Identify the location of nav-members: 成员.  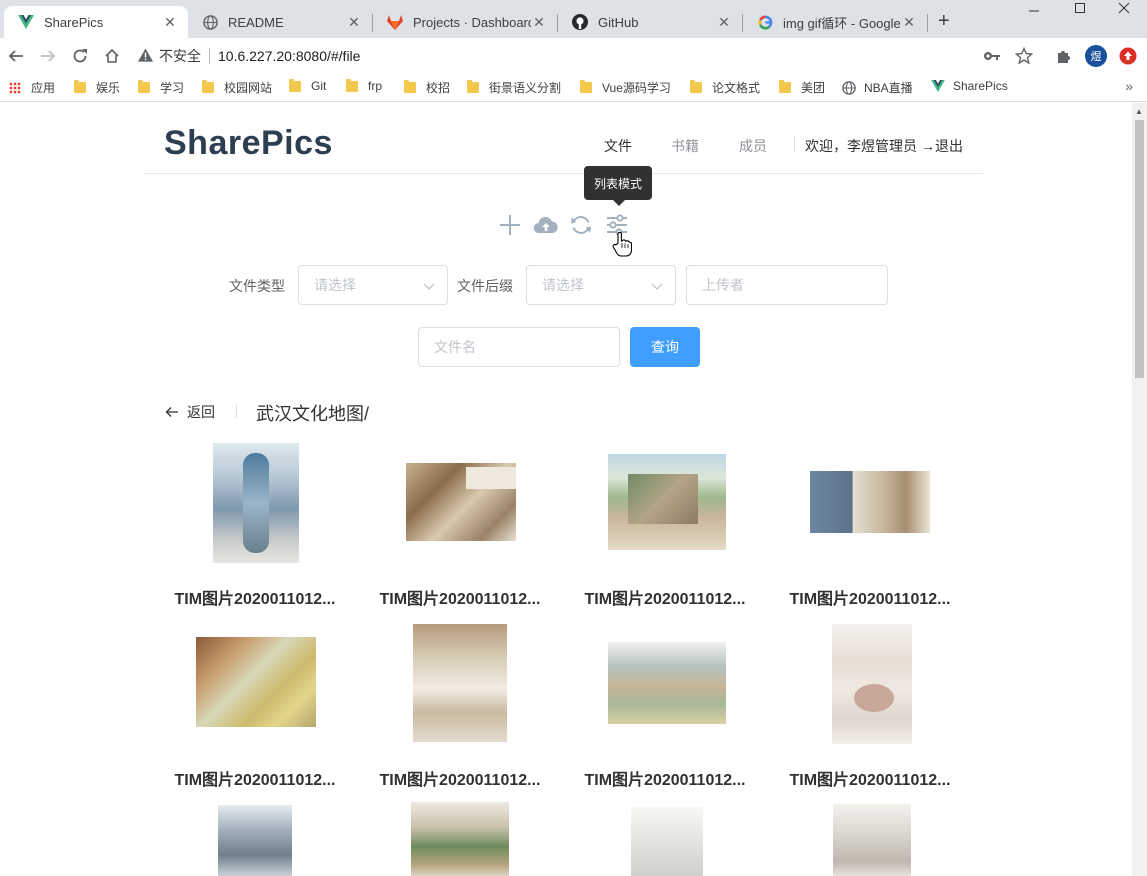
(753, 146).